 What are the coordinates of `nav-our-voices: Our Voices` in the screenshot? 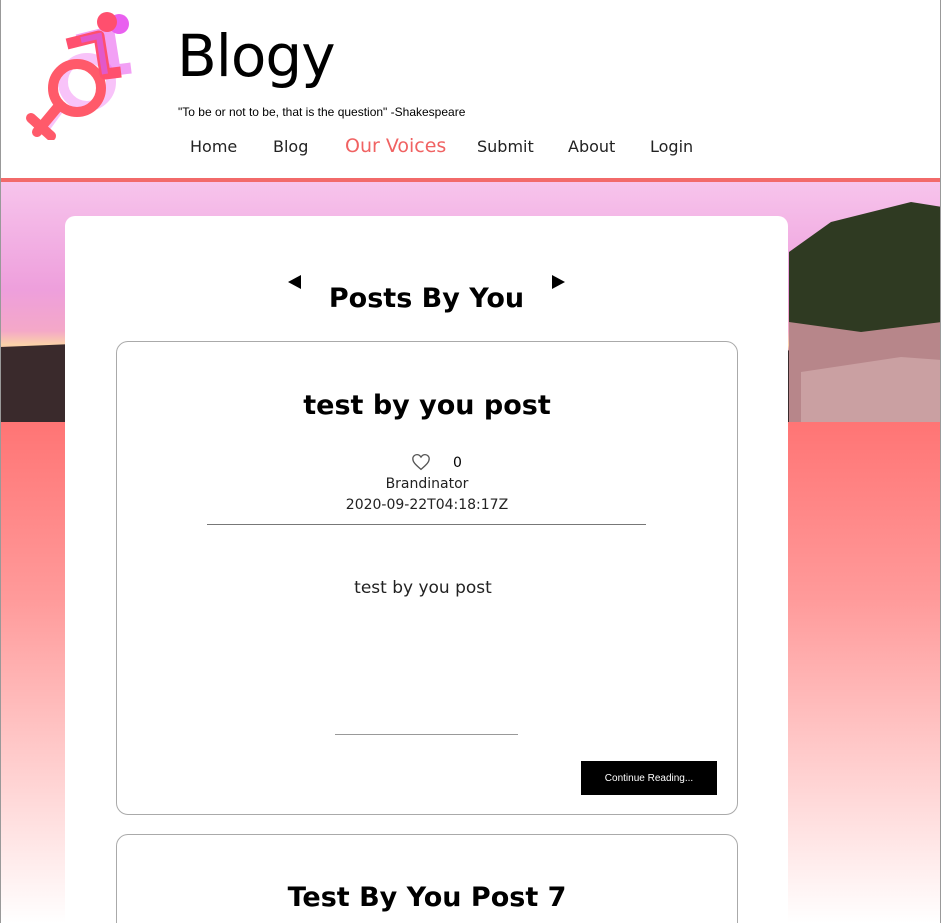 It's located at (395, 146).